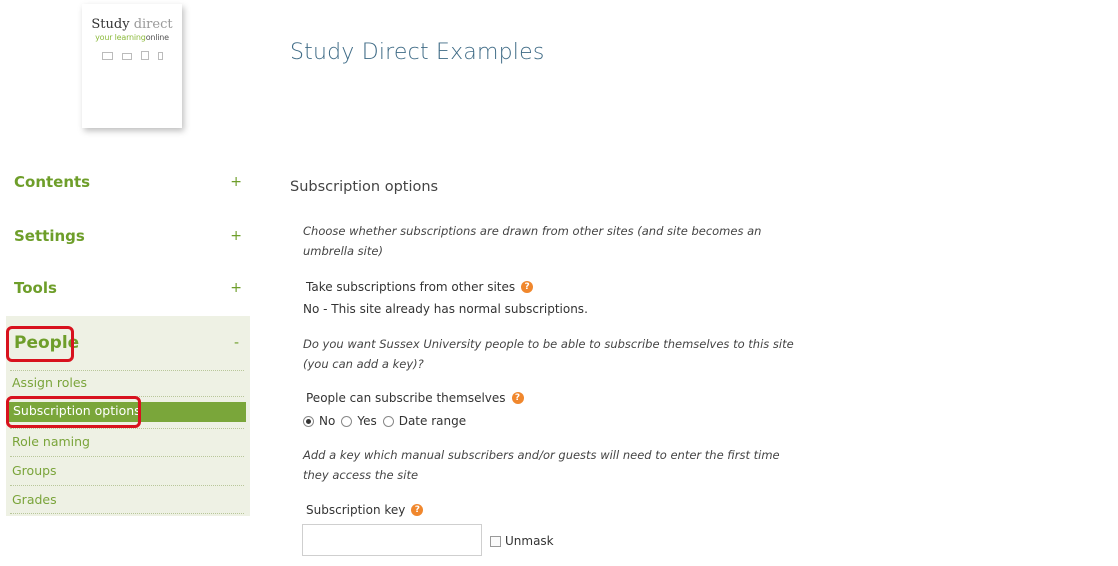 This screenshot has width=1118, height=566. What do you see at coordinates (130, 182) in the screenshot?
I see `sidebar-section-contents: Contents +` at bounding box center [130, 182].